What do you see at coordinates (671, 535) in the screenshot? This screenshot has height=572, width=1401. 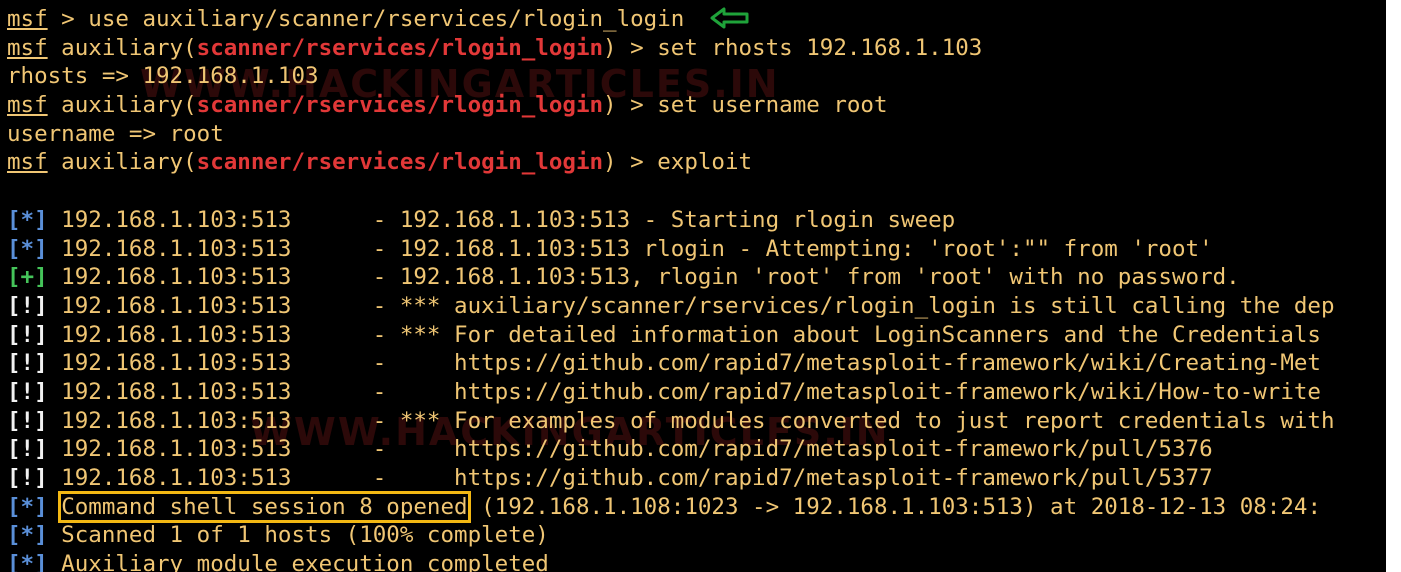 I see `terminal-line: [*] Scanned 1 of 1 hosts (100% complete)` at bounding box center [671, 535].